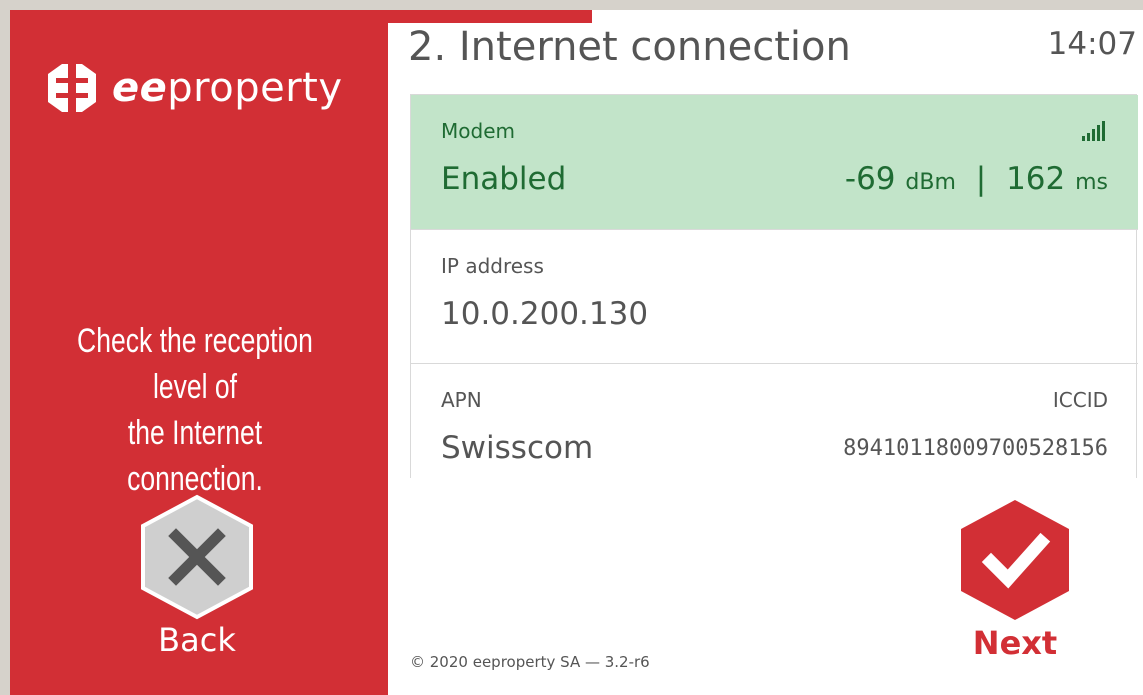  I want to click on footer-copyright: © 2020 eeproperty SA — 3.2-r6, so click(530, 662).